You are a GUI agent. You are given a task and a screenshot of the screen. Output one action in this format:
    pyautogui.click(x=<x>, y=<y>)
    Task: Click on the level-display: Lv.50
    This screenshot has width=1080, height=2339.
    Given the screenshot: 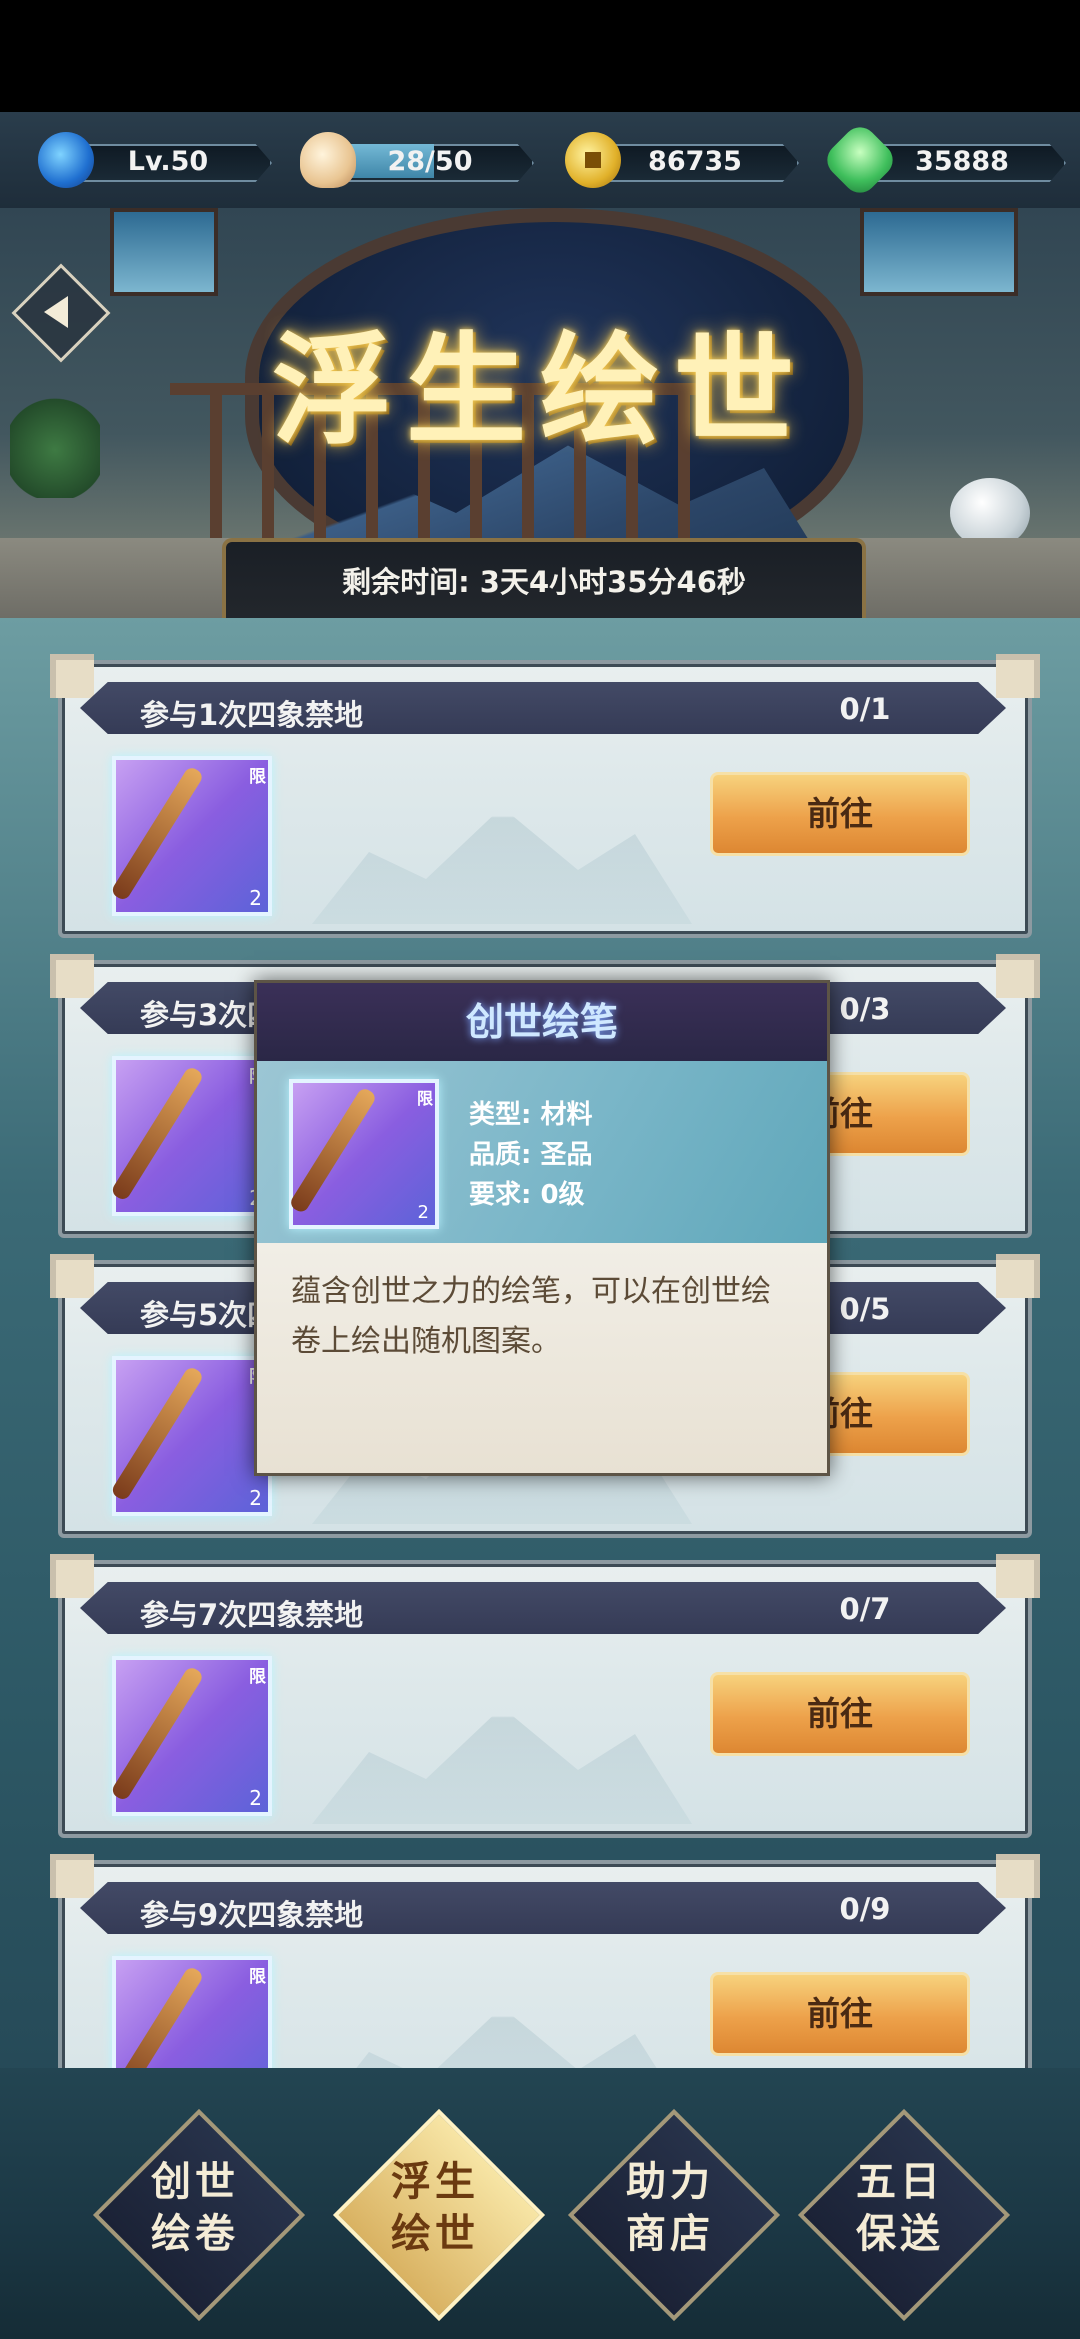 What is the action you would take?
    pyautogui.click(x=155, y=160)
    